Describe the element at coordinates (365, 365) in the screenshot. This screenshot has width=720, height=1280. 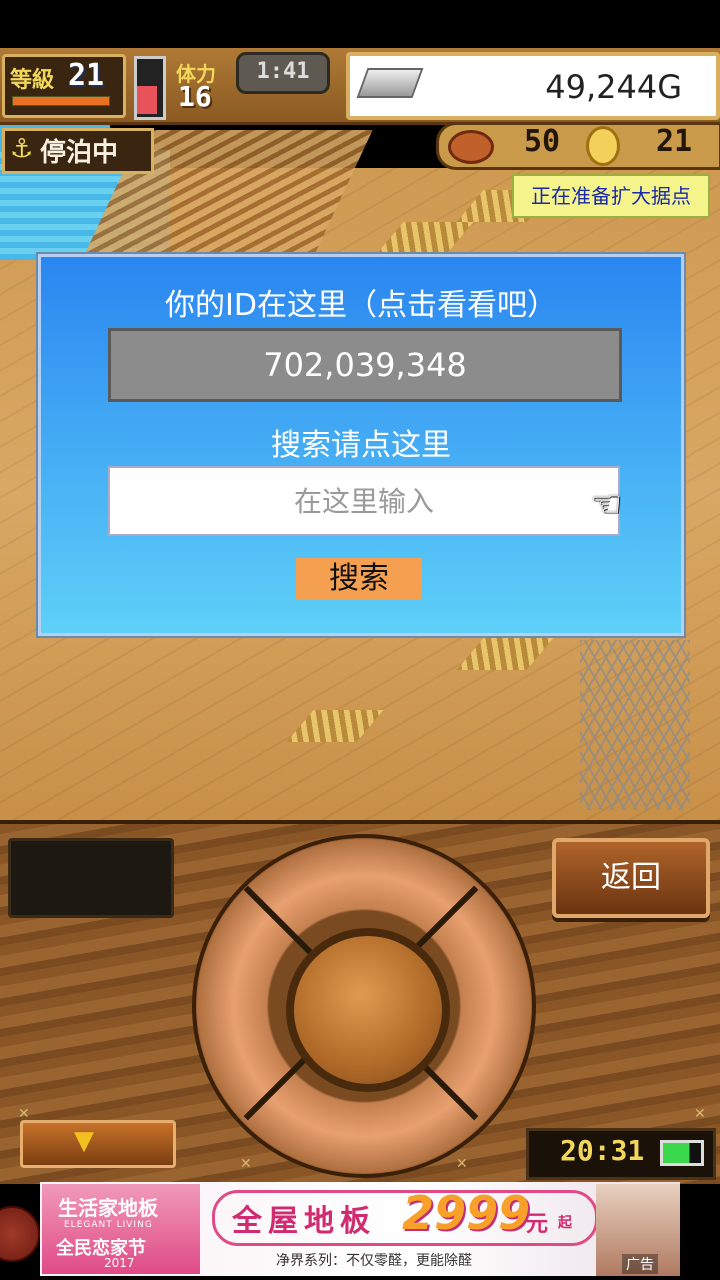
I see `player-id-display: 702,039,348` at that location.